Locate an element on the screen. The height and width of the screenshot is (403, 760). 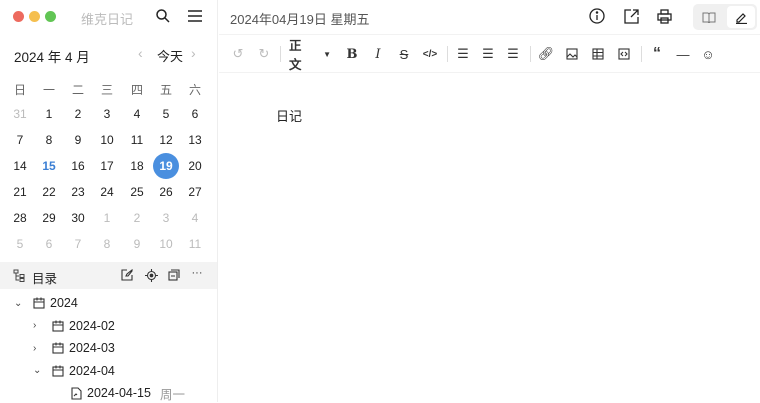
code-block-button is located at coordinates (624, 54).